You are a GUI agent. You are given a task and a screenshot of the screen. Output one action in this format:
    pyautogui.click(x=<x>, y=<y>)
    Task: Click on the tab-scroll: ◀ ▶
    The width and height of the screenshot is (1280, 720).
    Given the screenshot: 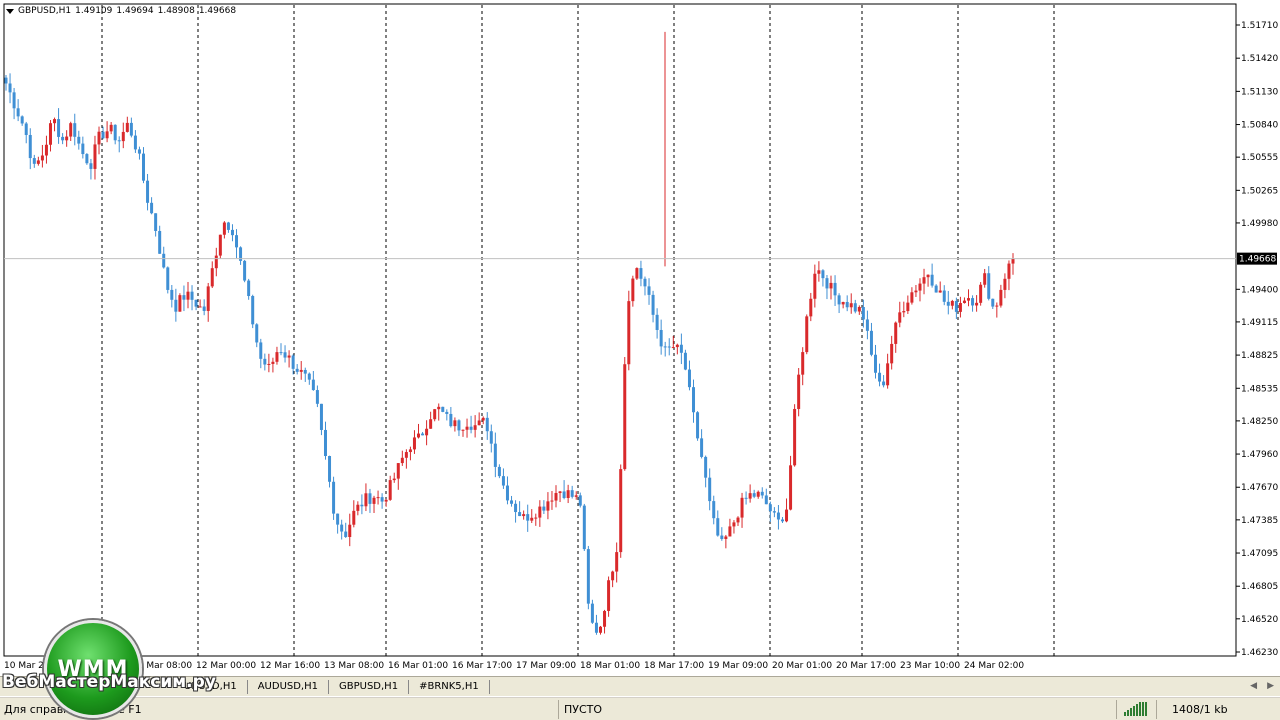 What is the action you would take?
    pyautogui.click(x=1262, y=685)
    